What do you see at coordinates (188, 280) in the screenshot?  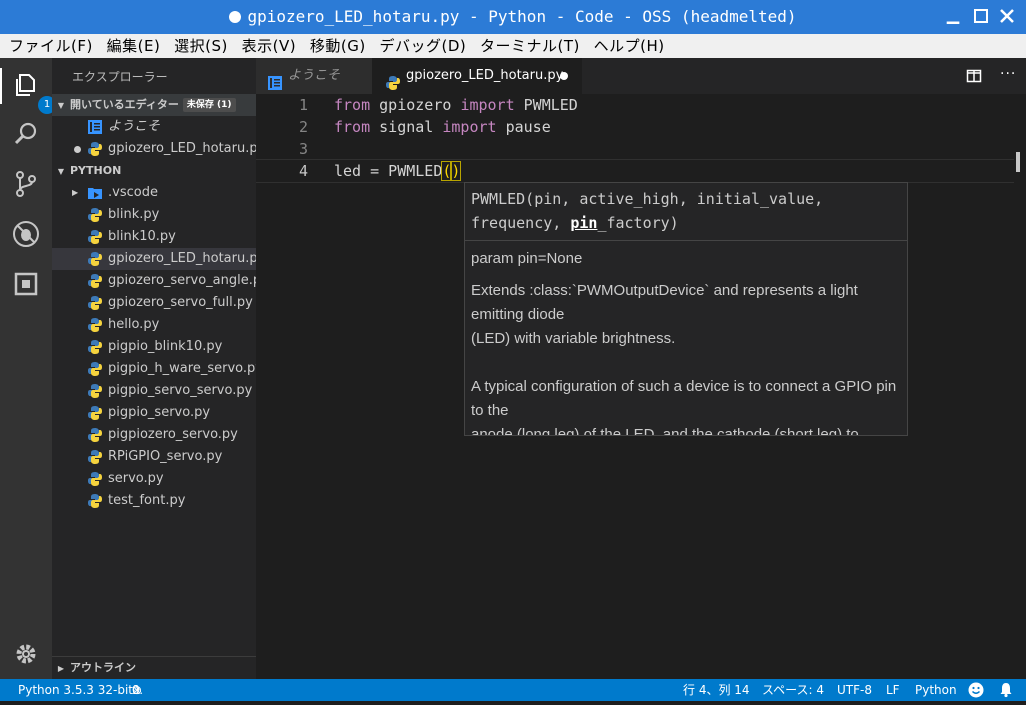 I see `tree-item-label: gpiozero_servo_angle.py` at bounding box center [188, 280].